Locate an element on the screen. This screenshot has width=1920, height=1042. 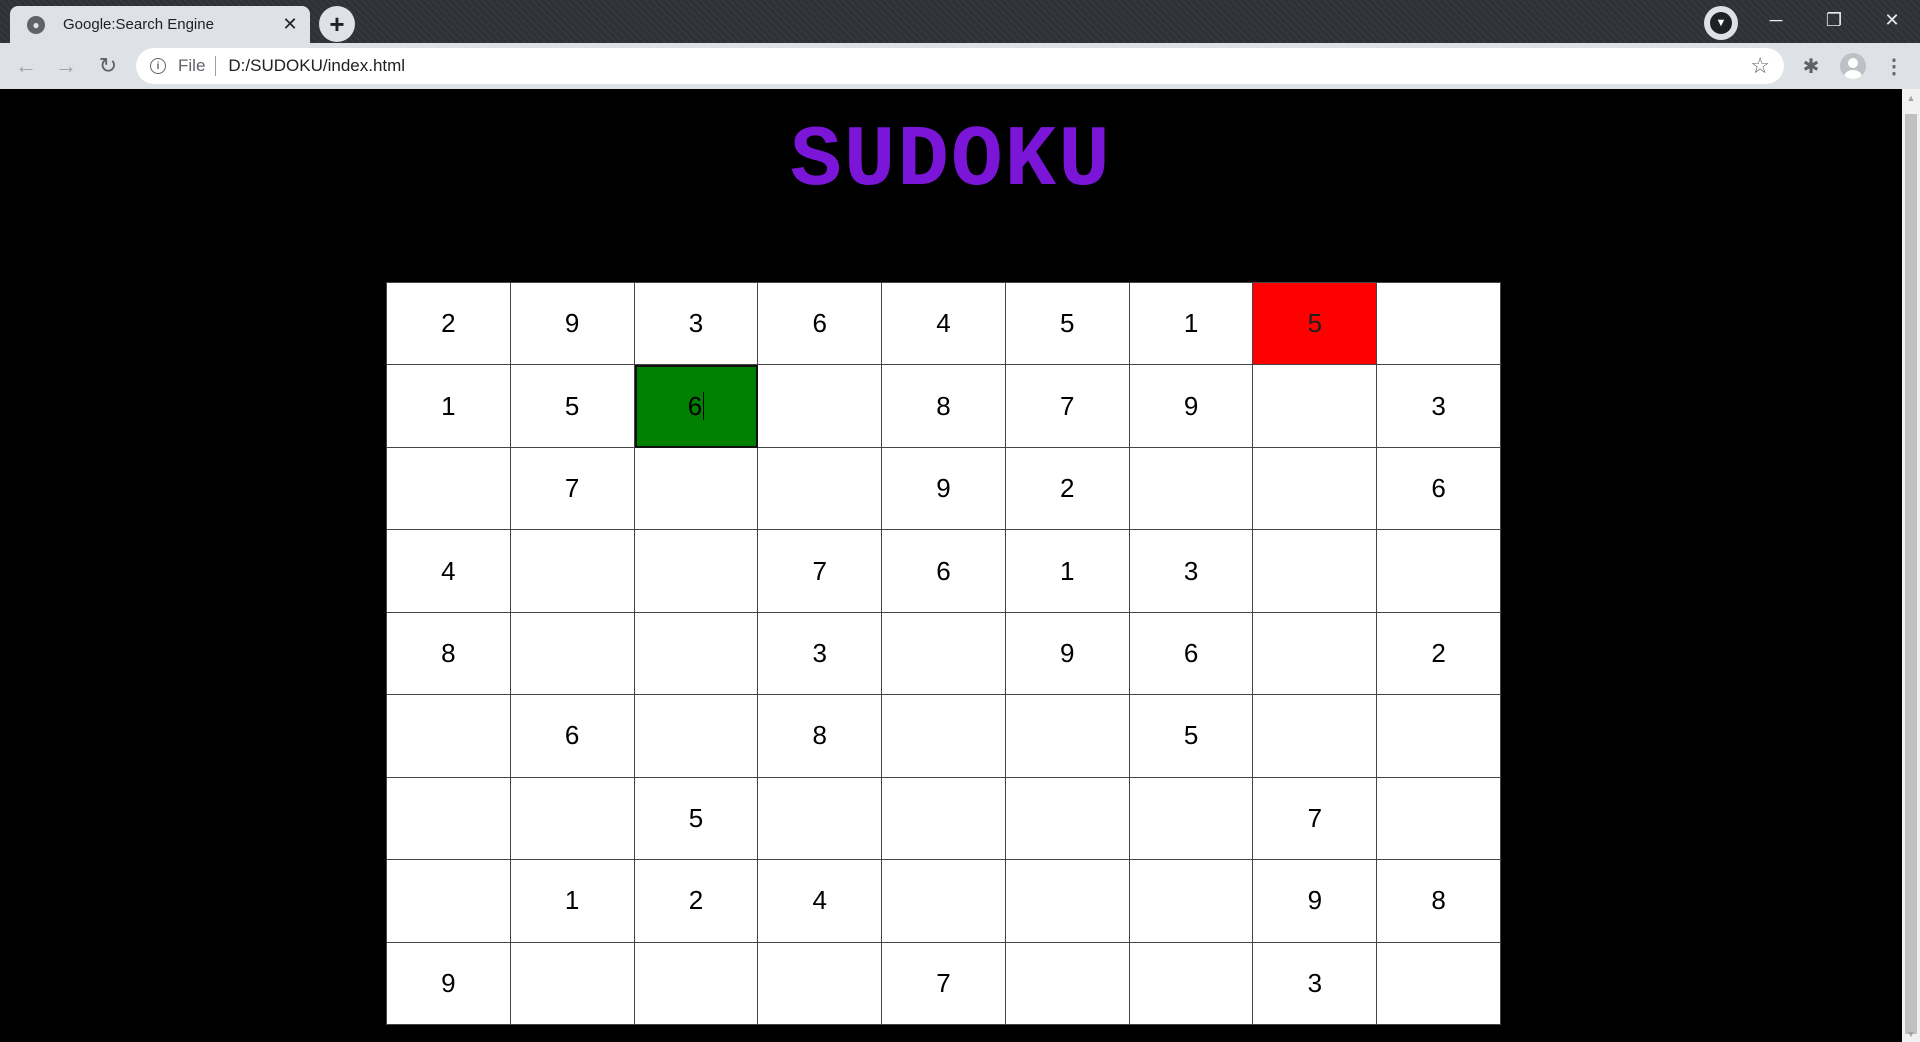
browser-tab: ● Google:Search Engine ✕ is located at coordinates (160, 24).